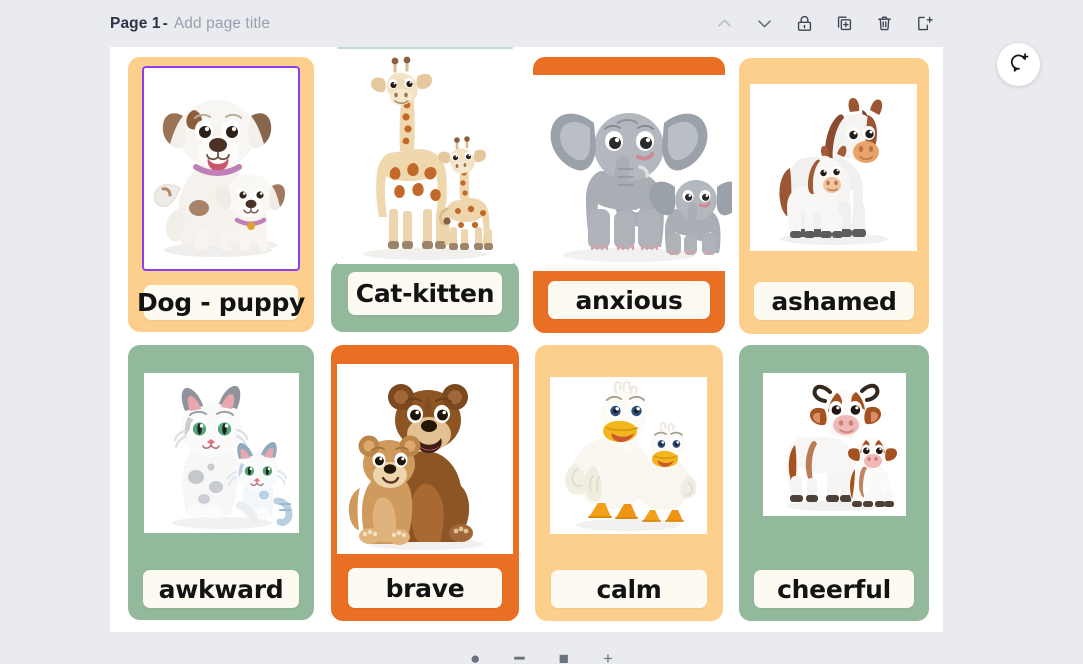 The height and width of the screenshot is (664, 1083). I want to click on add-page-button, so click(924, 24).